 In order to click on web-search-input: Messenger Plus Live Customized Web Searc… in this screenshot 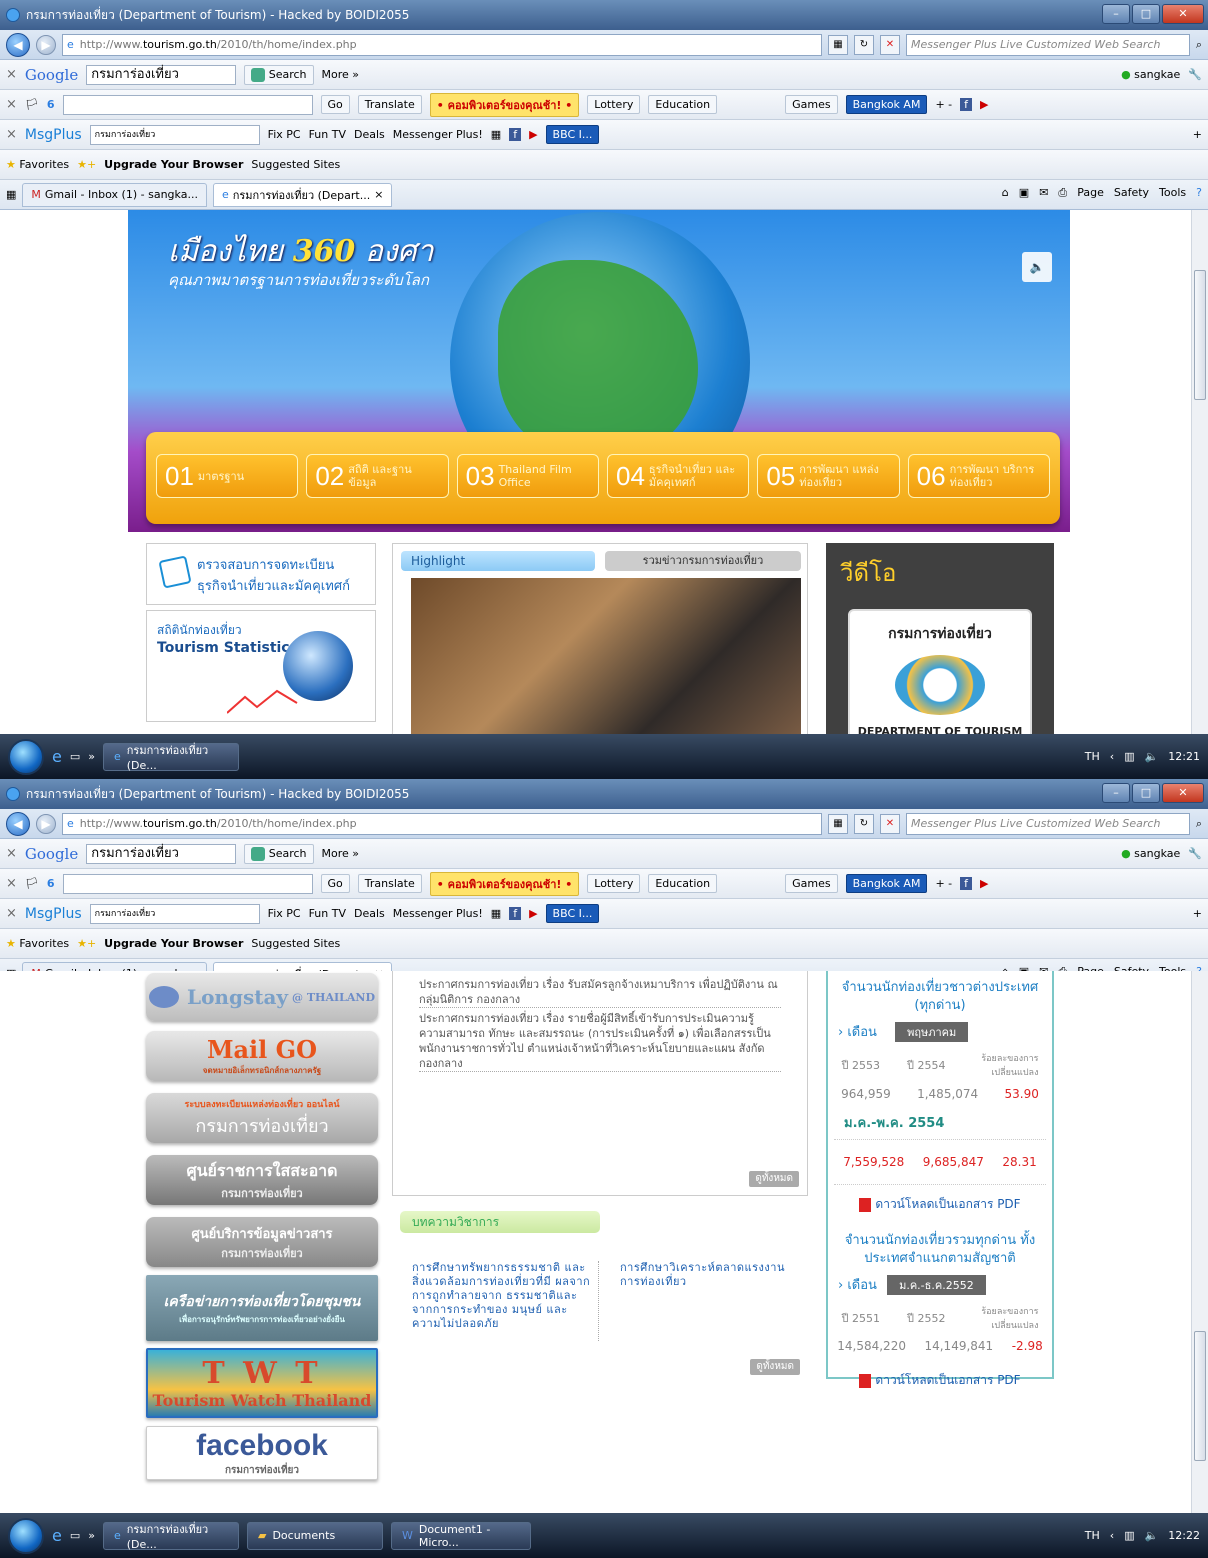, I will do `click(1048, 823)`.